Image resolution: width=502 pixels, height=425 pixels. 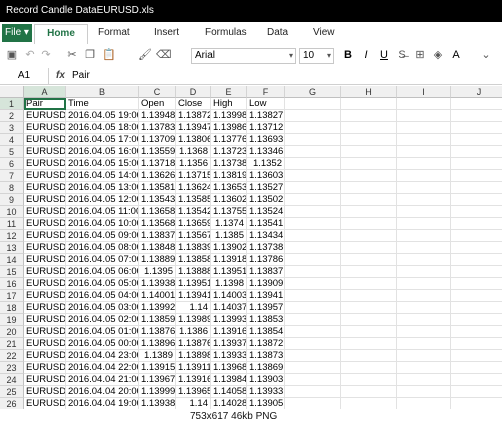 I want to click on table-cell: 1.13653, so click(x=229, y=188).